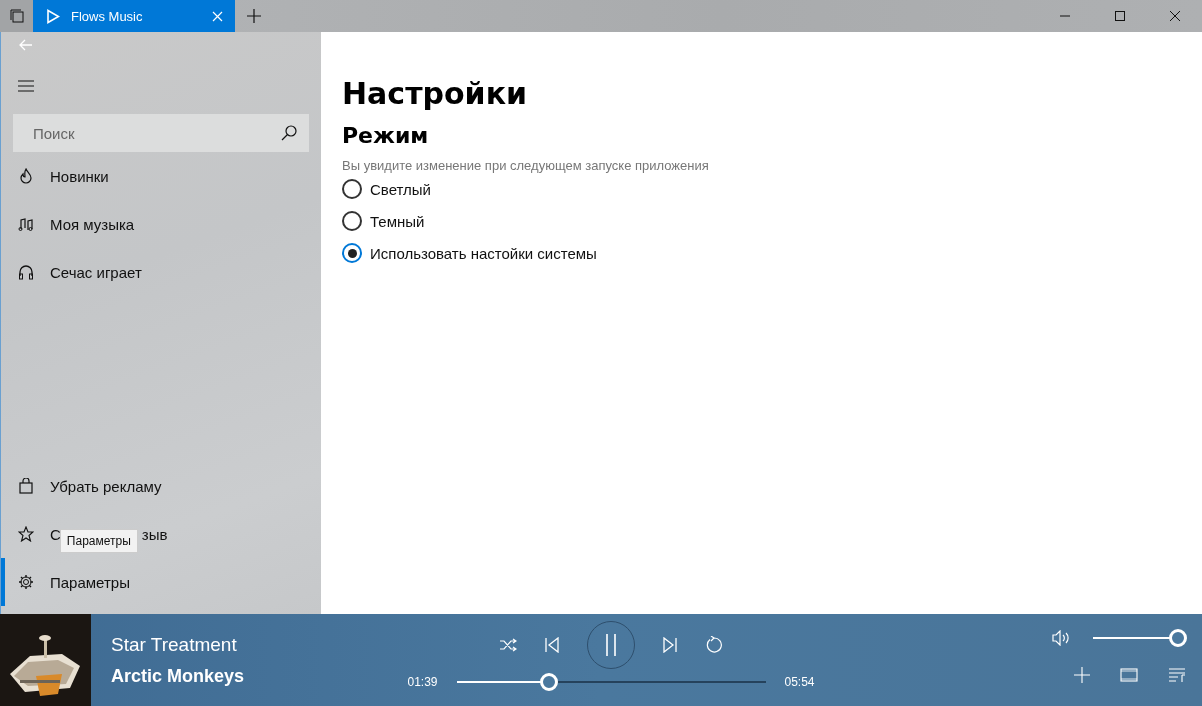 This screenshot has width=1202, height=706. I want to click on nav-item: Убрать рекламу, so click(161, 486).